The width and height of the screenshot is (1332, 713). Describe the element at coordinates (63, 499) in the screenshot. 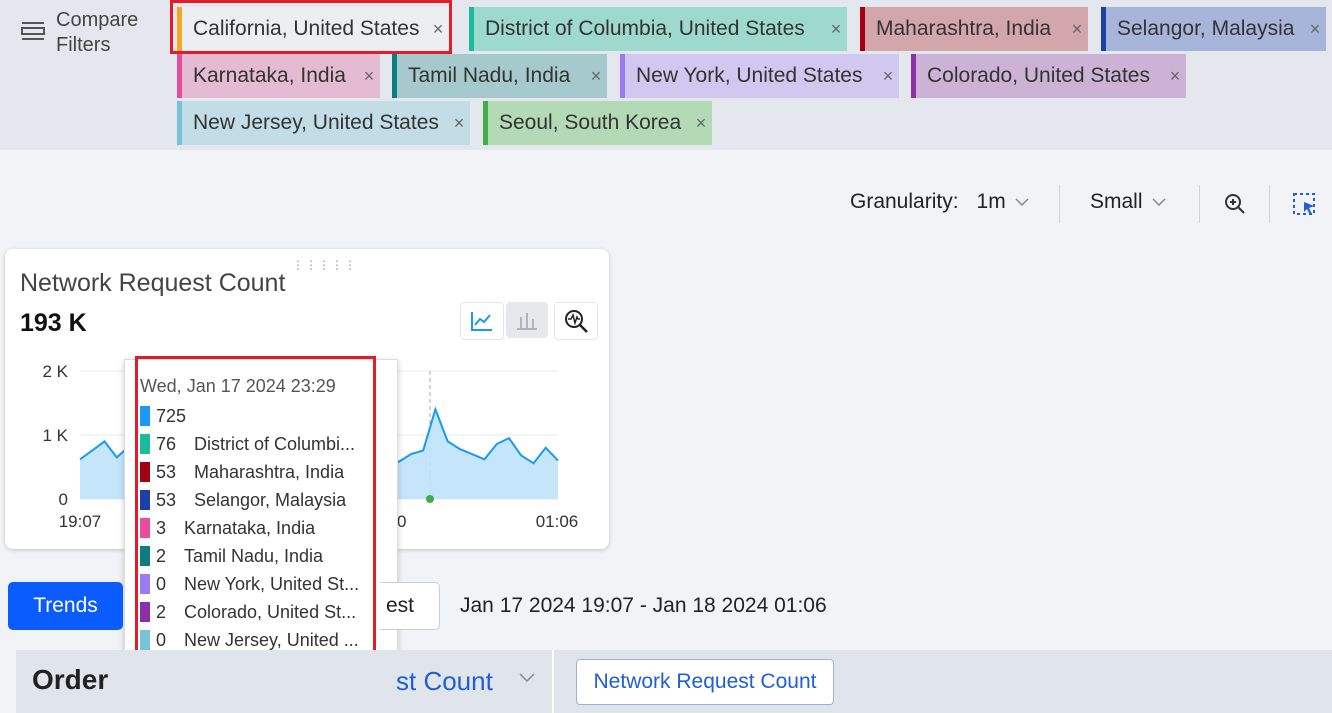

I see `y-tick-label: 0` at that location.